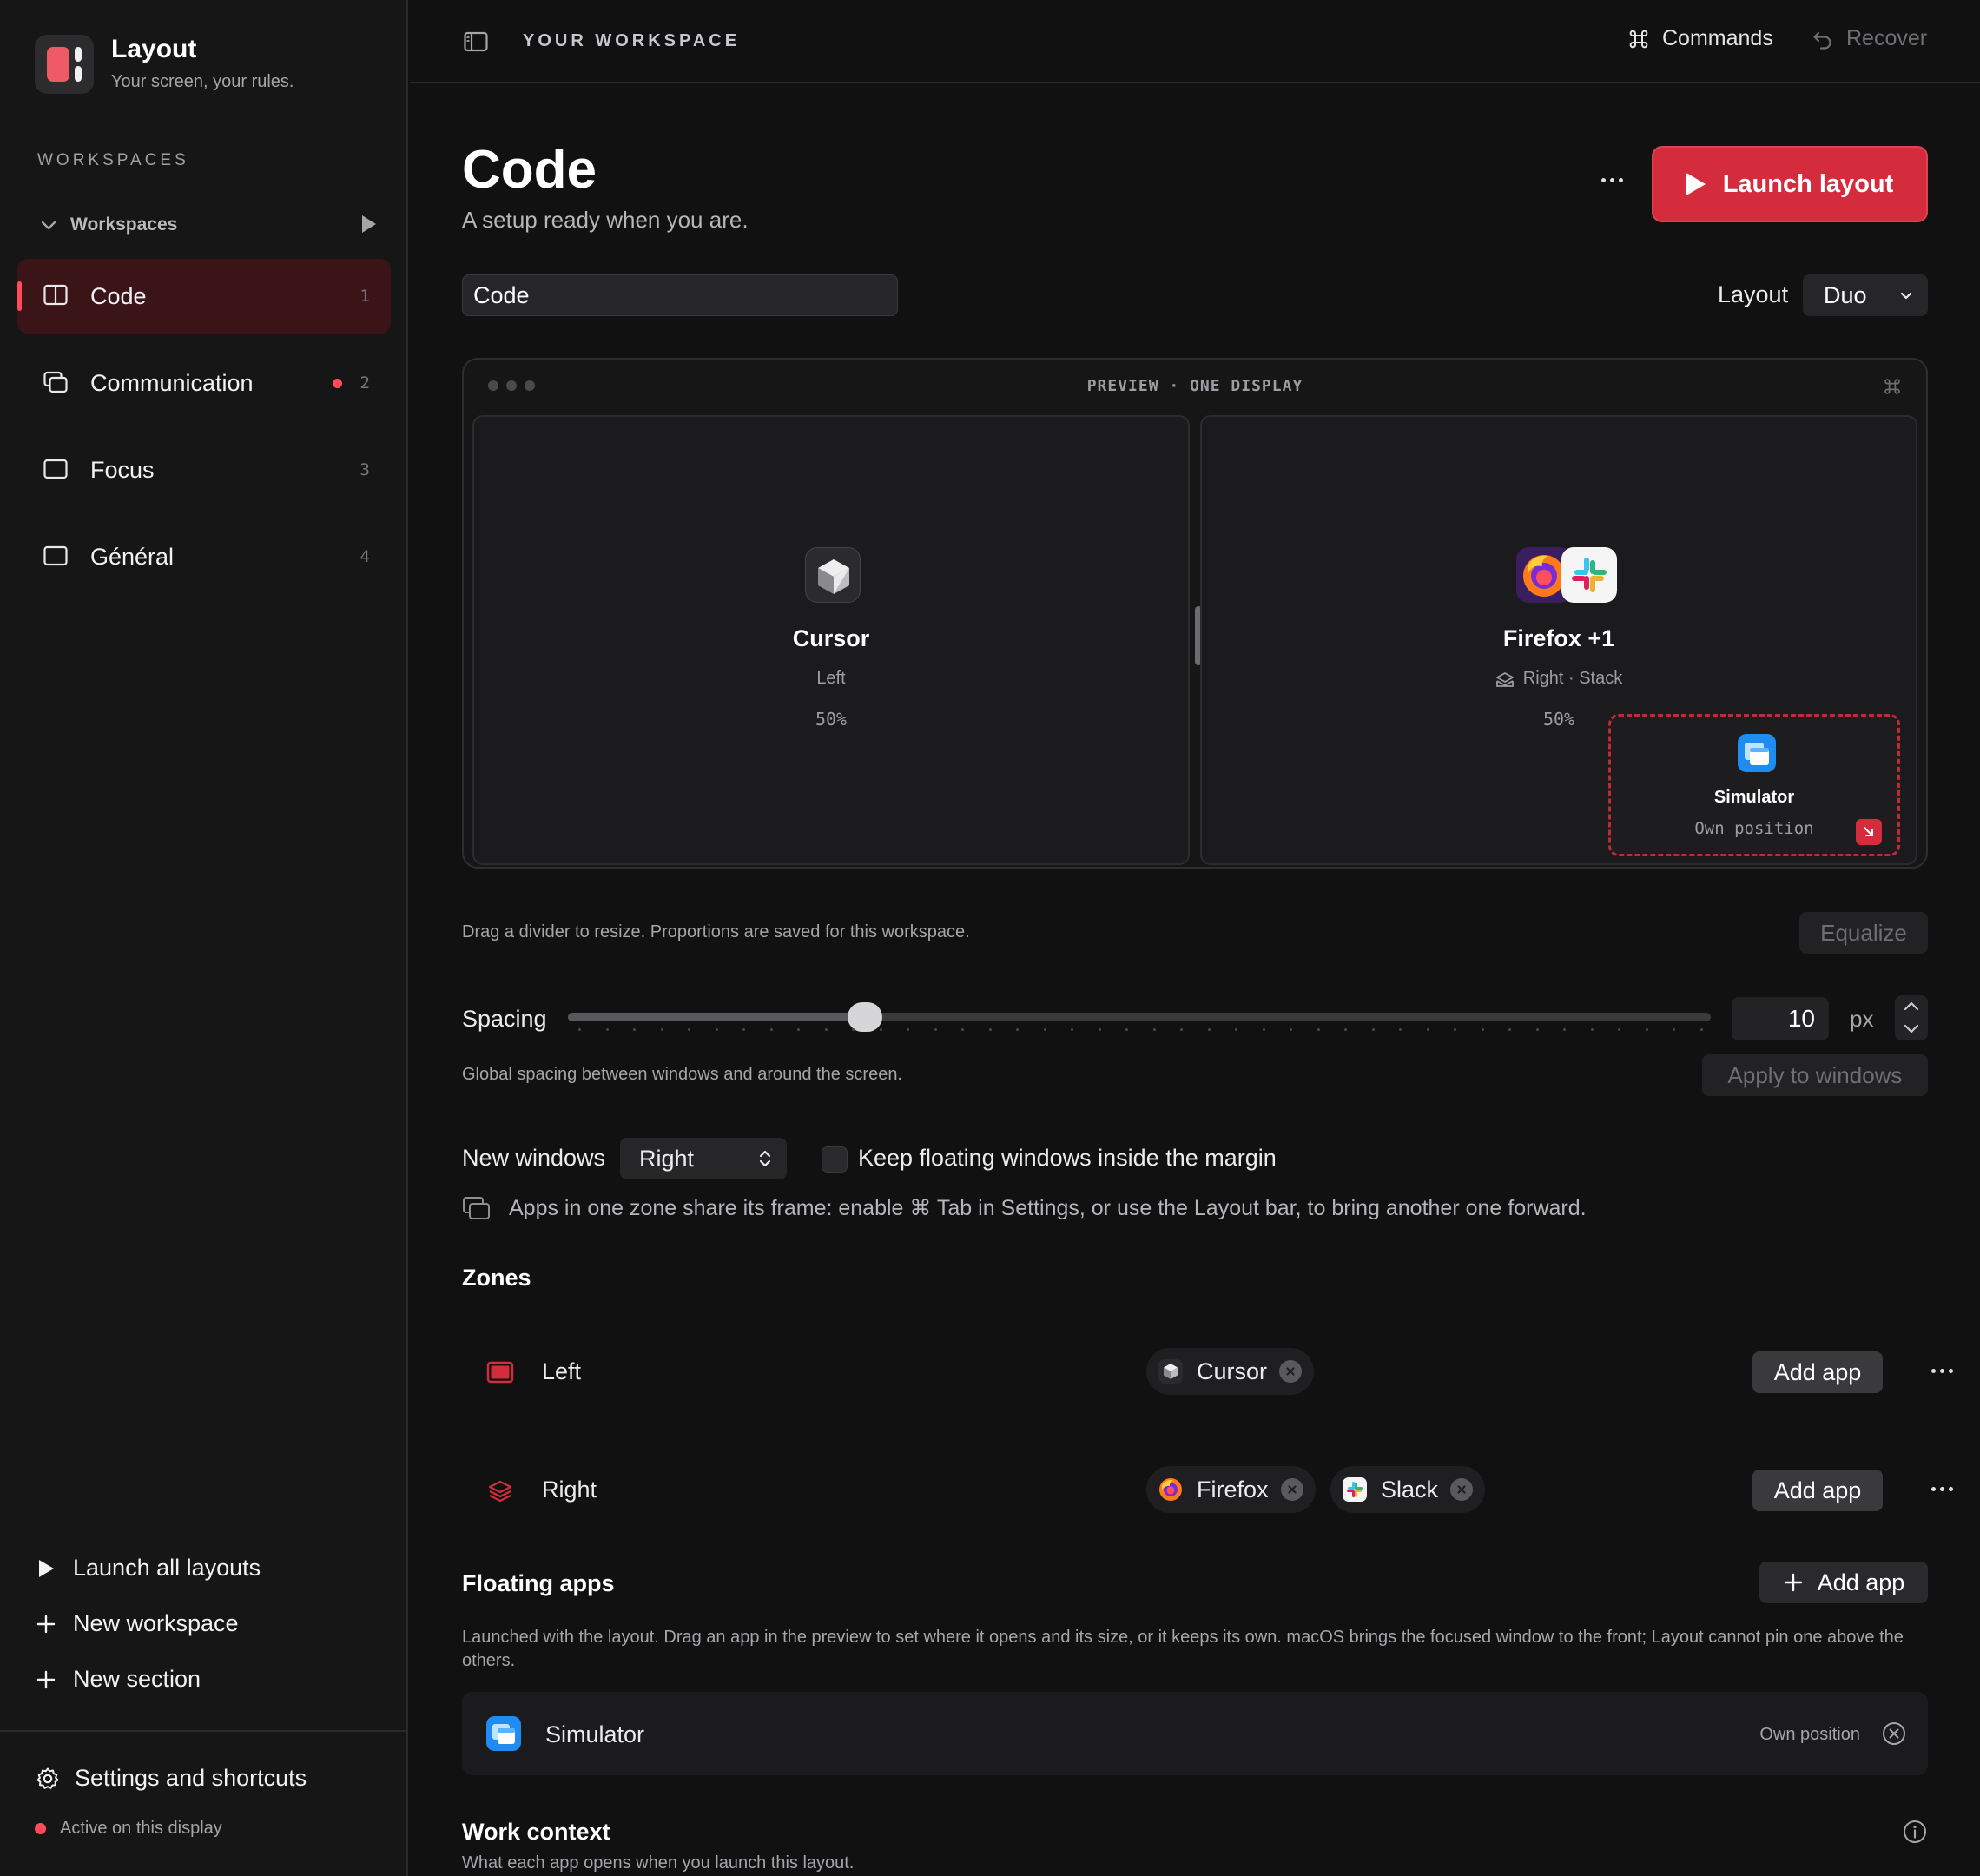 This screenshot has height=1876, width=1980. What do you see at coordinates (365, 383) in the screenshot?
I see `sidebar-item-count: 2` at bounding box center [365, 383].